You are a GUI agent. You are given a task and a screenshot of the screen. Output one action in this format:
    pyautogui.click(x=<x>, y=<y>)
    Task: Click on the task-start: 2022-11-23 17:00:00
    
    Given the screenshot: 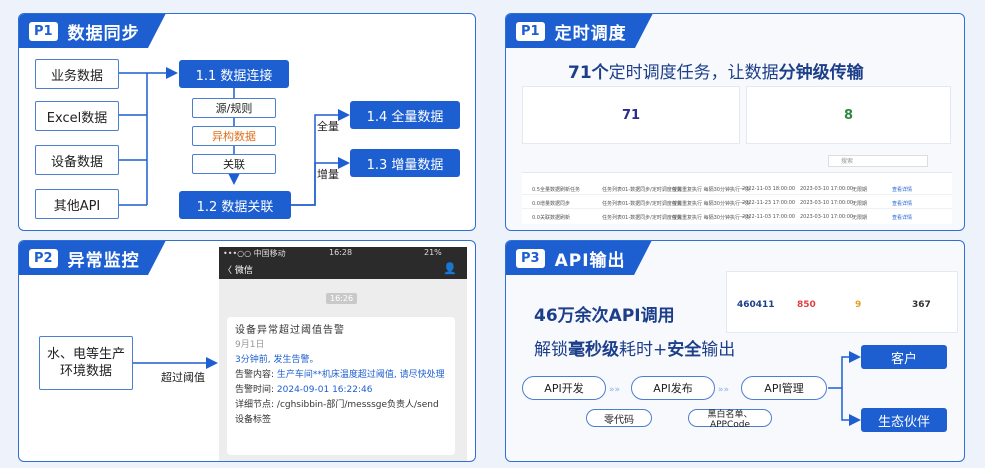 What is the action you would take?
    pyautogui.click(x=769, y=203)
    